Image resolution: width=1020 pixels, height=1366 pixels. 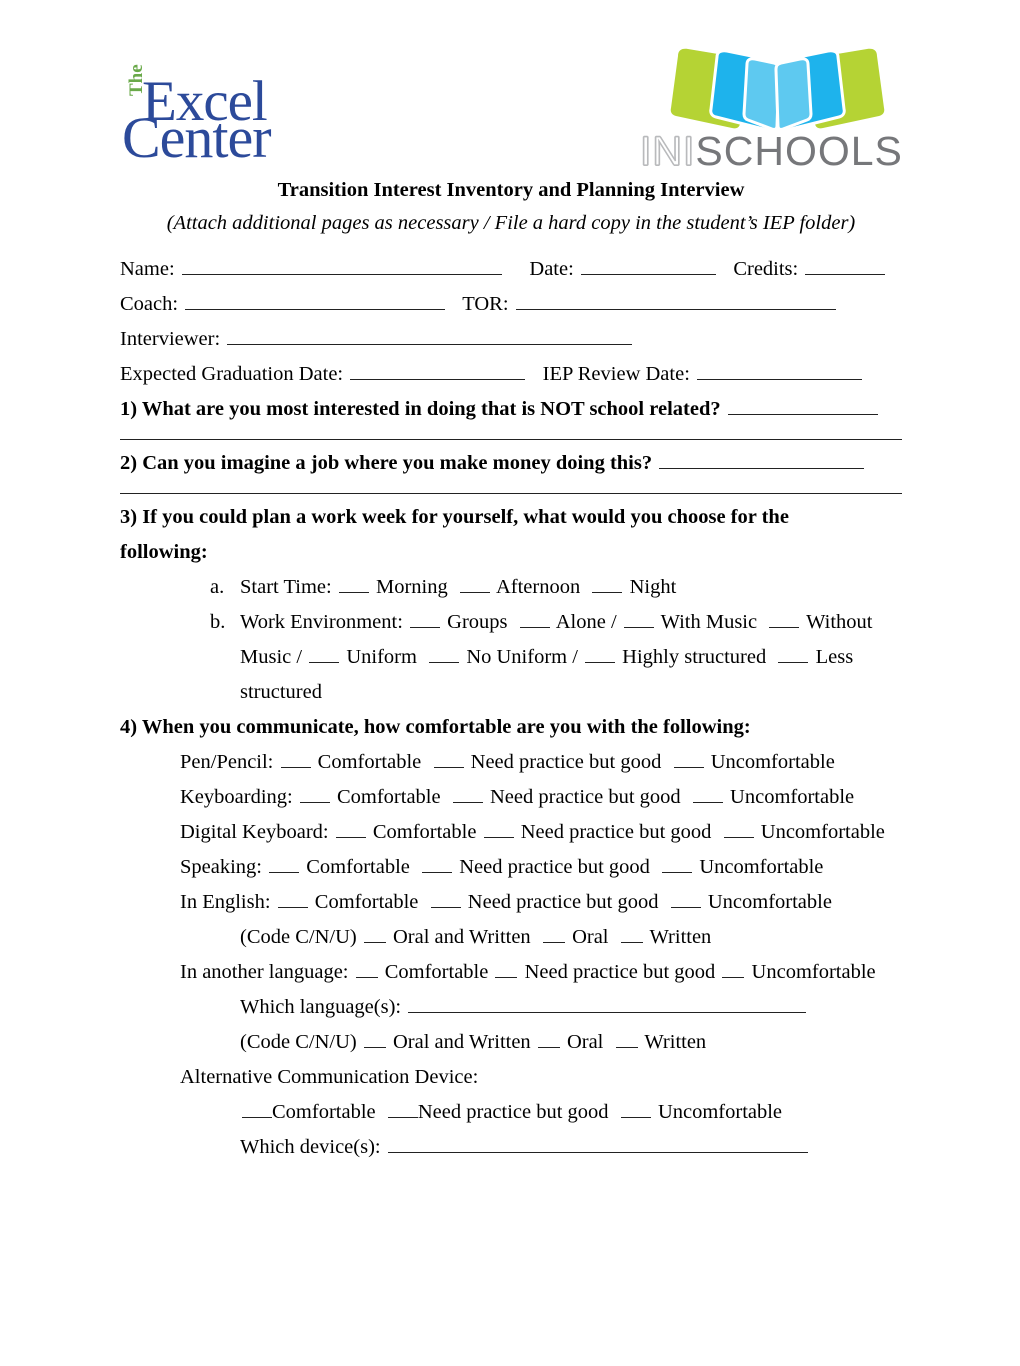 What do you see at coordinates (774, 111) in the screenshot?
I see `ini-schools-logo: INISCHOOLS` at bounding box center [774, 111].